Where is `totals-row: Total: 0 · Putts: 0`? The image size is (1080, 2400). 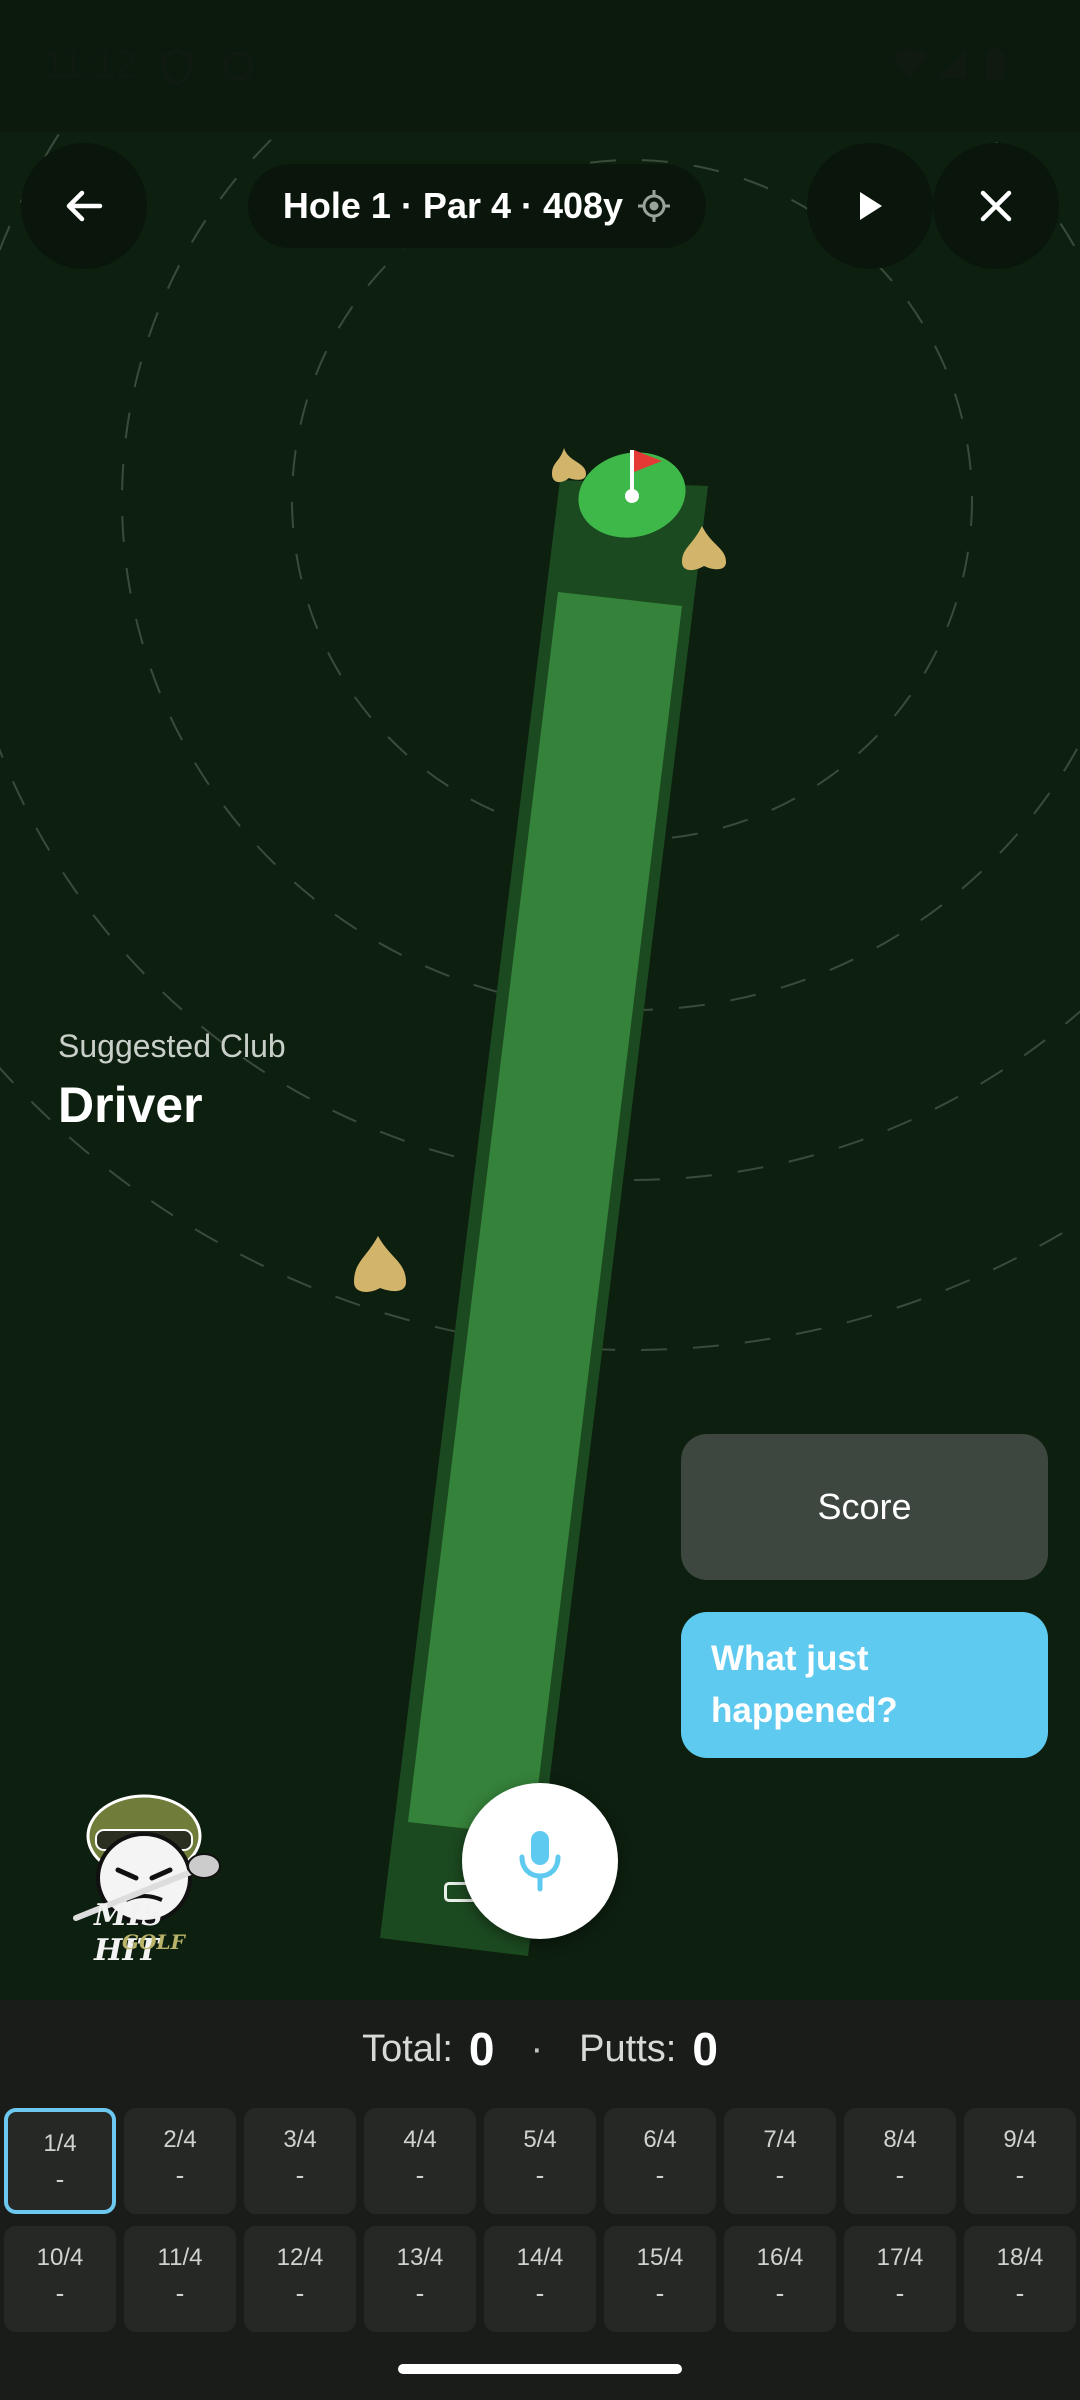
totals-row: Total: 0 · Putts: 0 is located at coordinates (540, 2049).